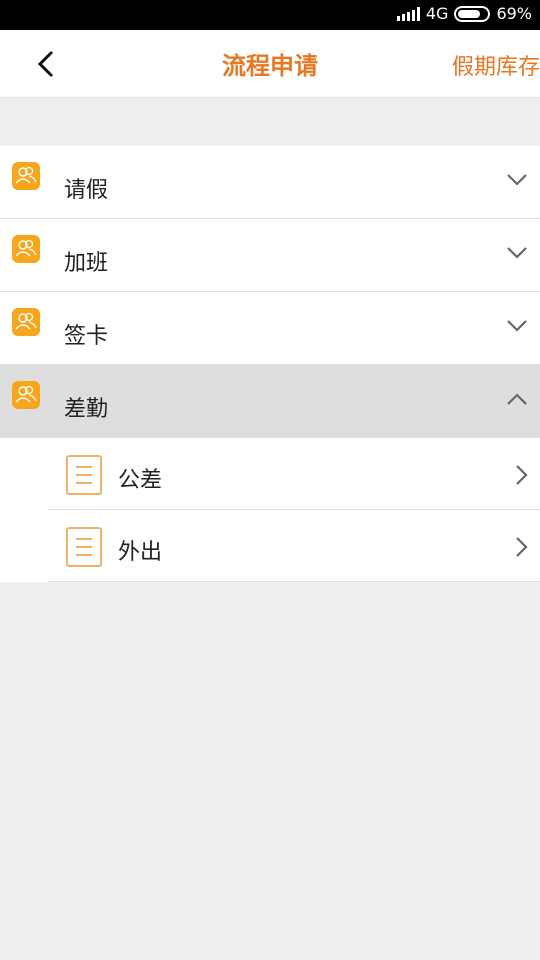  I want to click on leave-balance-button: 假期库存, so click(496, 65).